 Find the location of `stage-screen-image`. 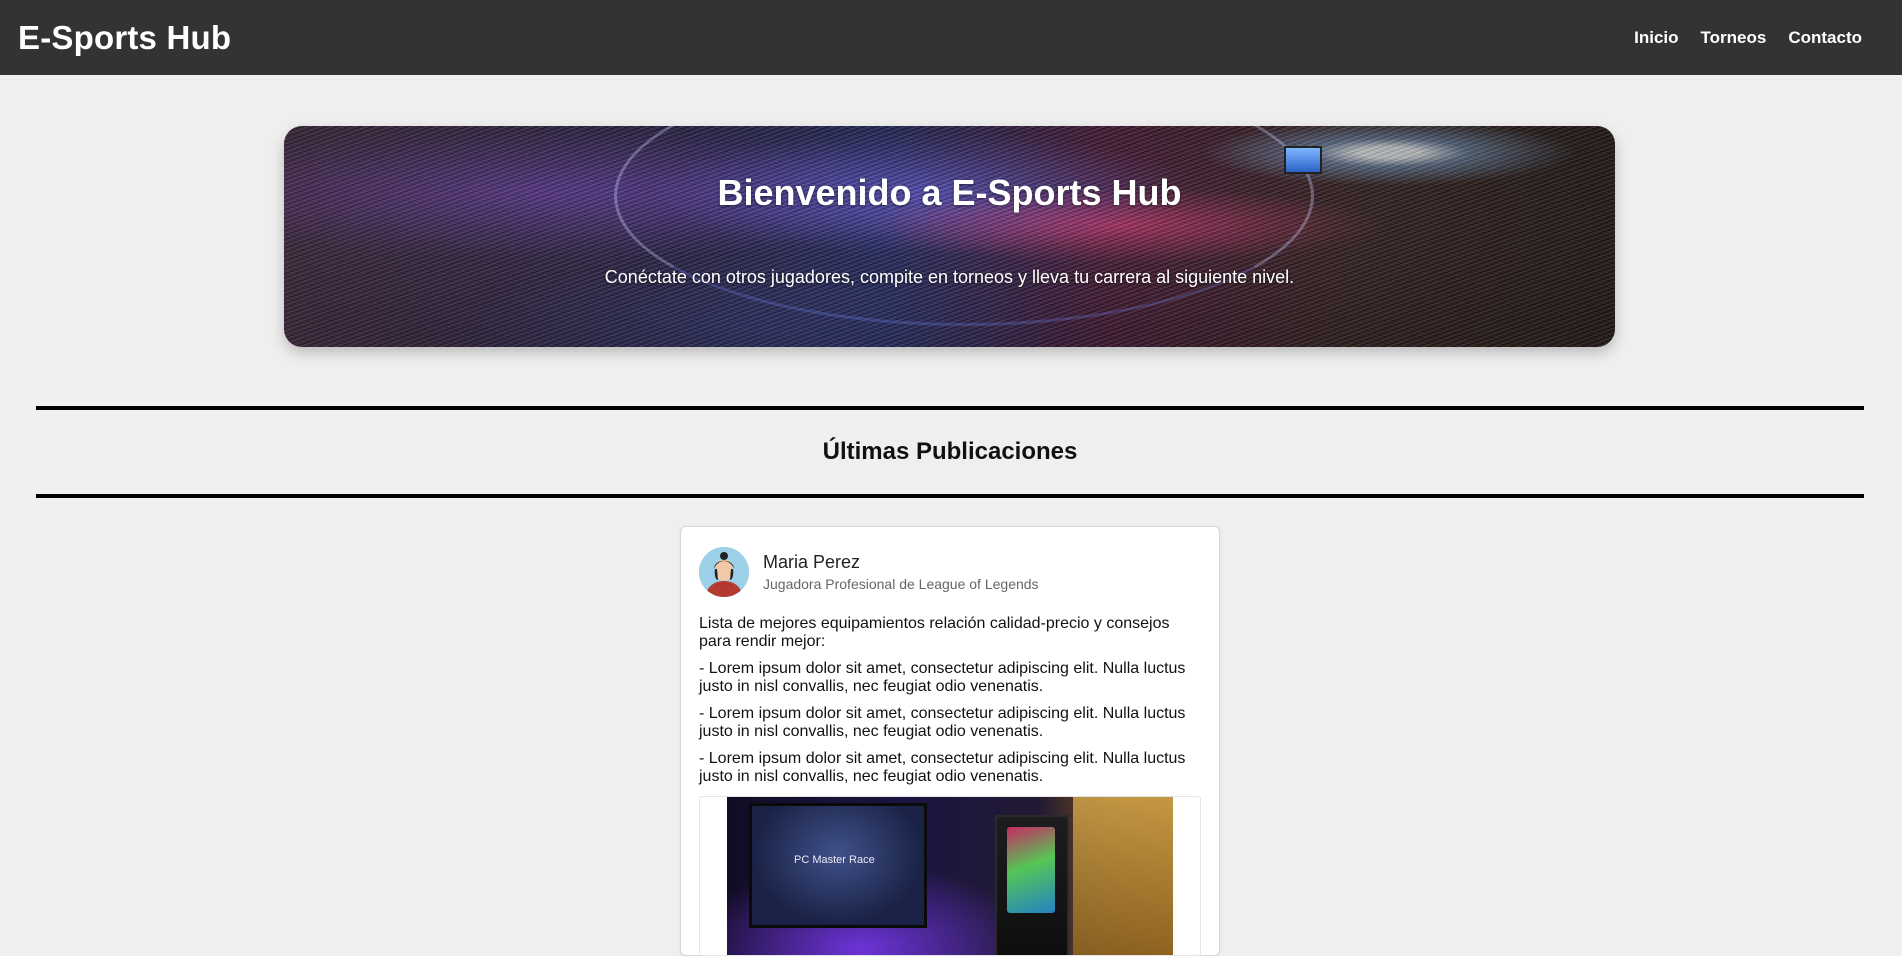

stage-screen-image is located at coordinates (1303, 160).